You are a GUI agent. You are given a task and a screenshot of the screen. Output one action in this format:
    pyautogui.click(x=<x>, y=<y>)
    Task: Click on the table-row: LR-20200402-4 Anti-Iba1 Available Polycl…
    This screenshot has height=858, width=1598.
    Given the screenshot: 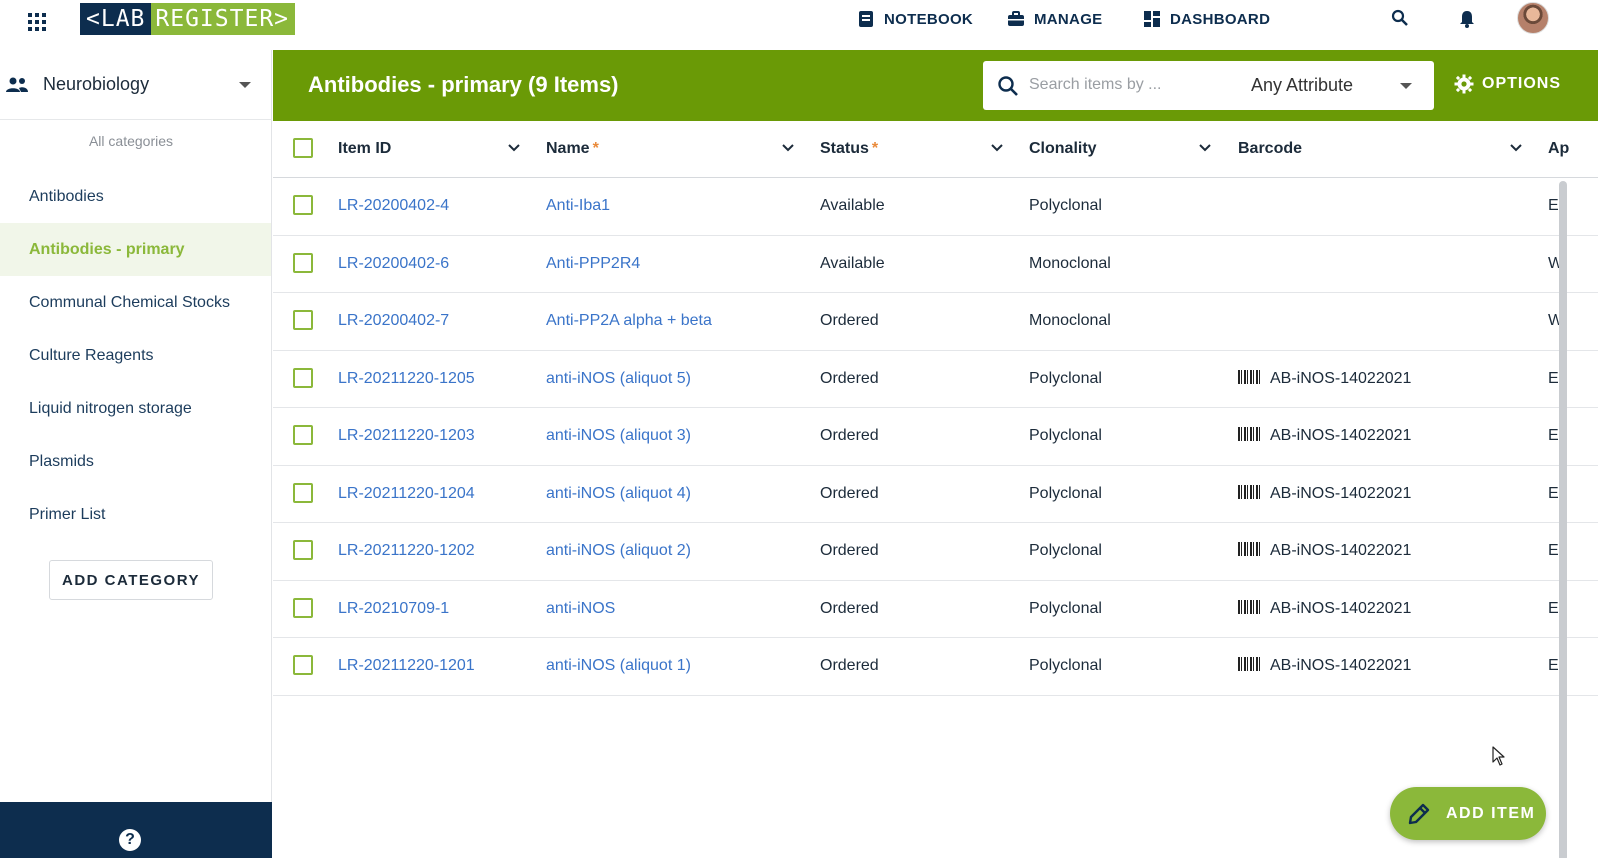 What is the action you would take?
    pyautogui.click(x=935, y=207)
    